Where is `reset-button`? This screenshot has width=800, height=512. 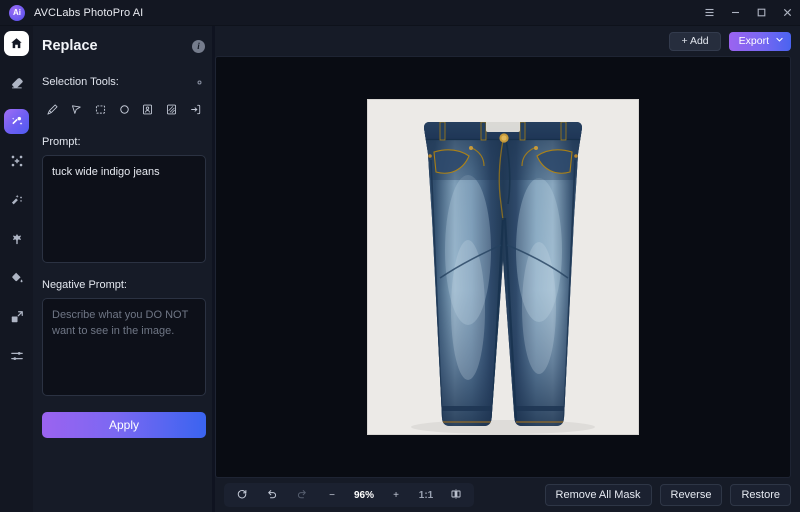 reset-button is located at coordinates (242, 495).